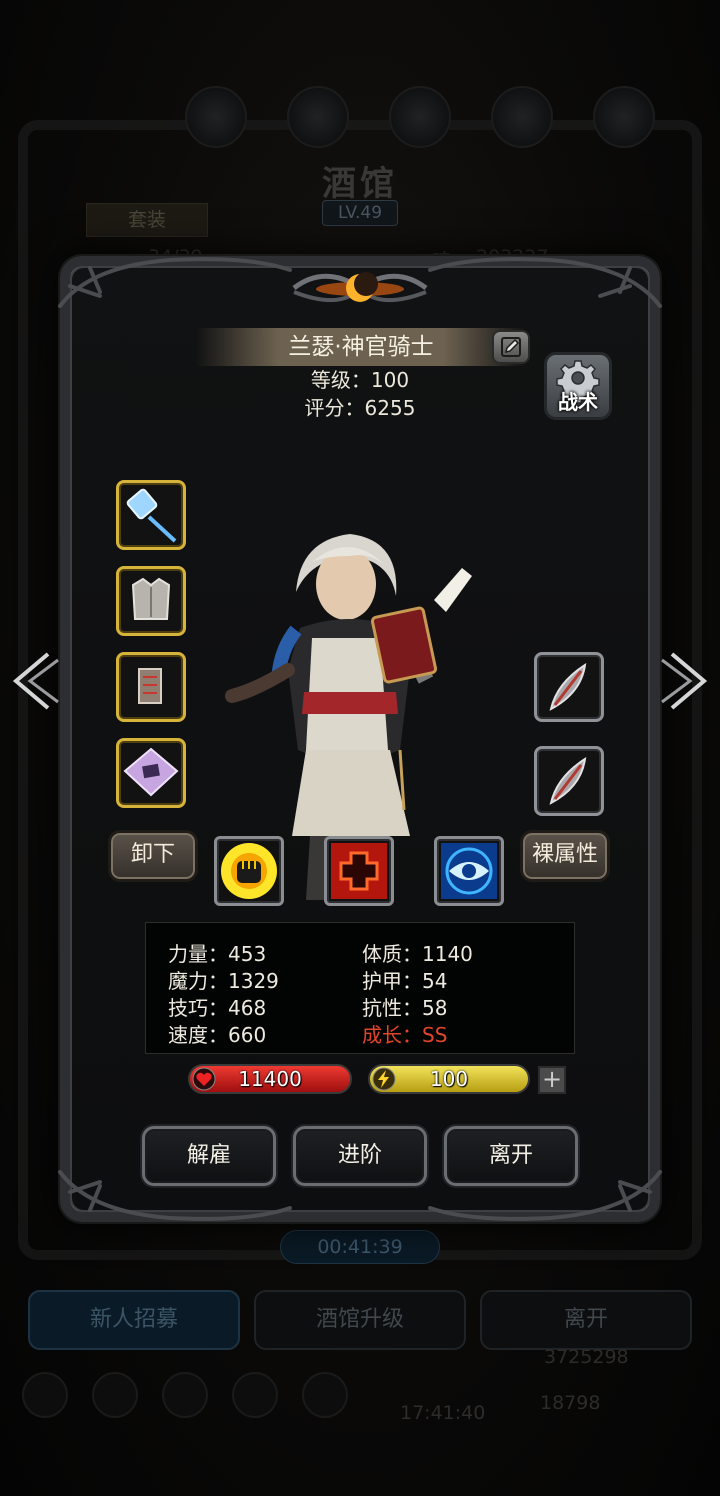  Describe the element at coordinates (151, 598) in the screenshot. I see `chest-armor-icon` at that location.